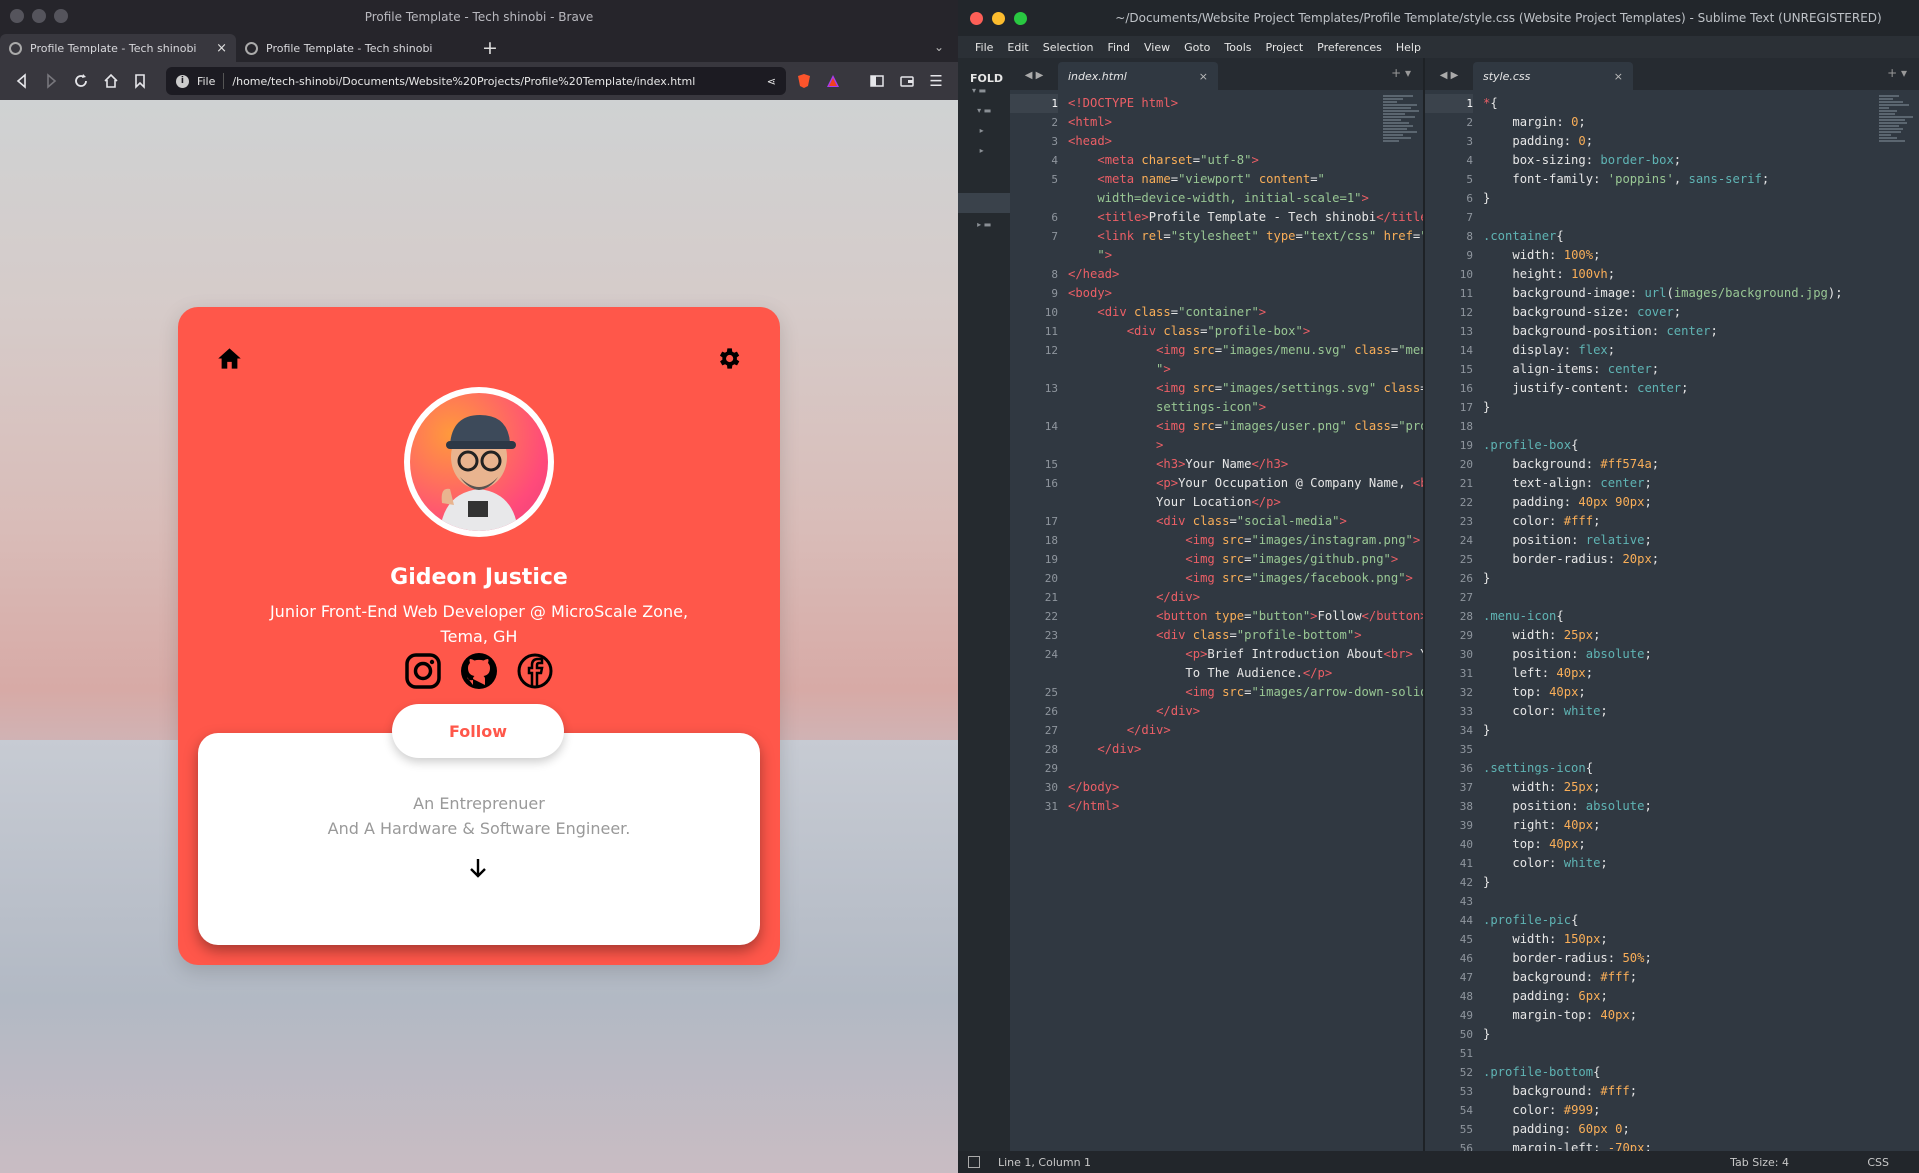 The height and width of the screenshot is (1173, 1919). What do you see at coordinates (1681, 1072) in the screenshot?
I see `code-line: .profile-bottom{` at bounding box center [1681, 1072].